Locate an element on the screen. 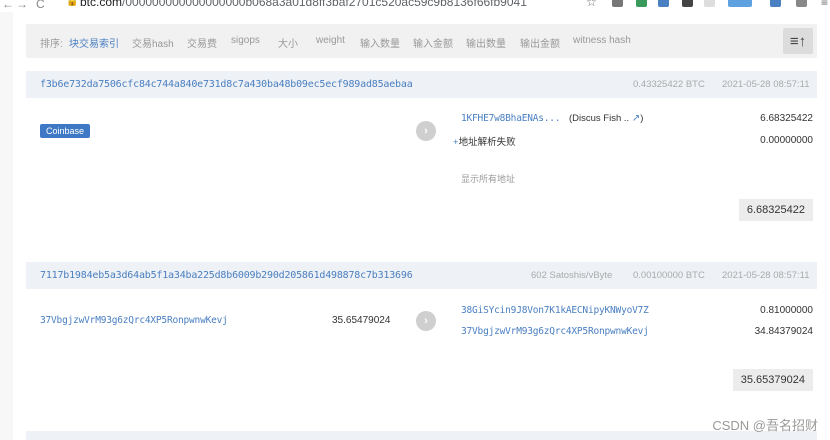  sort-output-count: 输出数量 is located at coordinates (486, 42).